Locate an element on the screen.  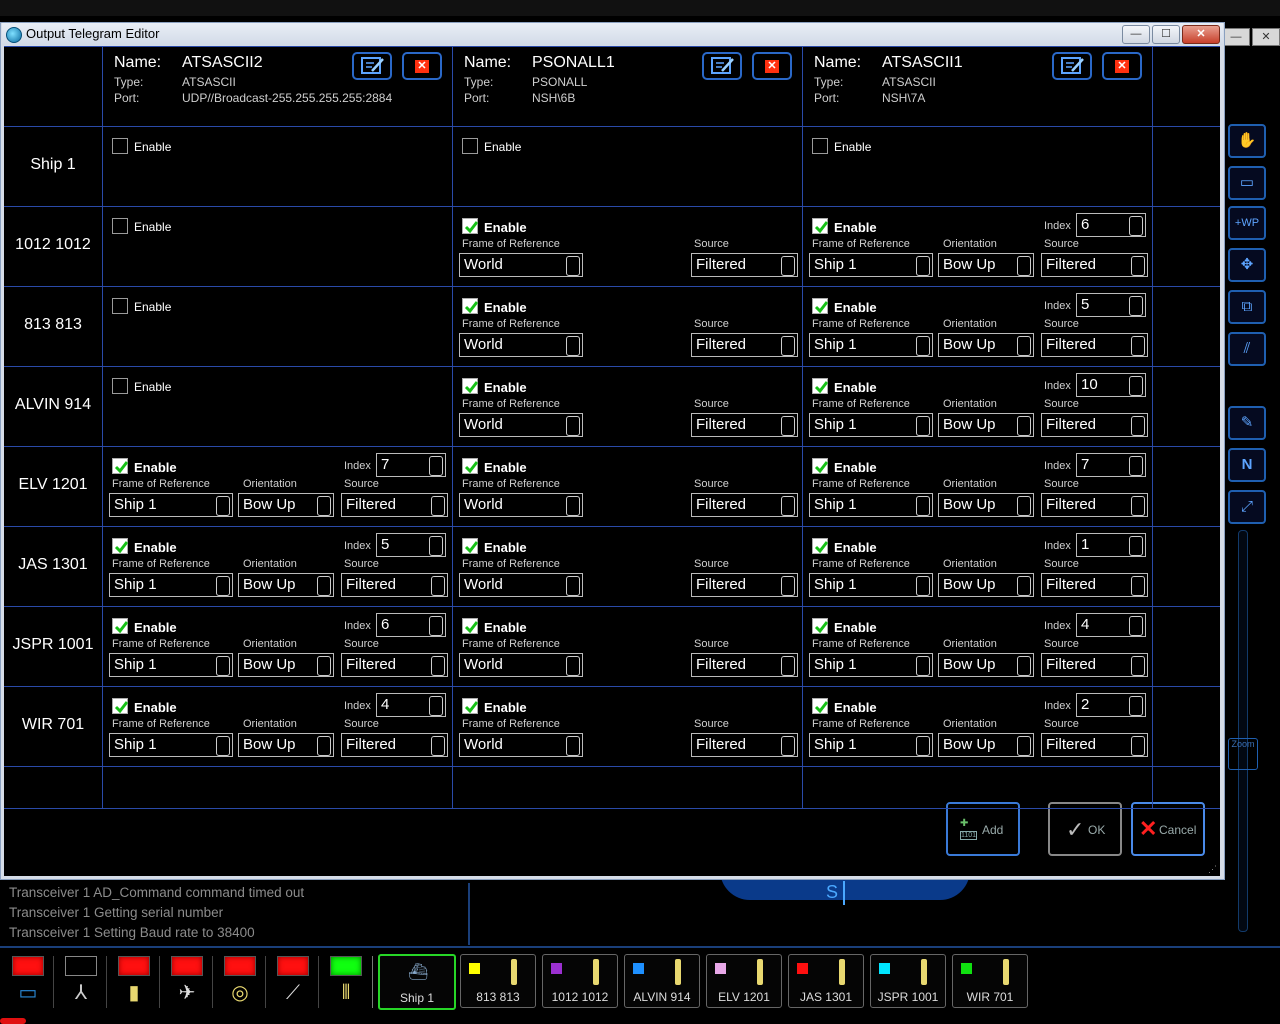
main-minimize-button: — is located at coordinates (1236, 37).